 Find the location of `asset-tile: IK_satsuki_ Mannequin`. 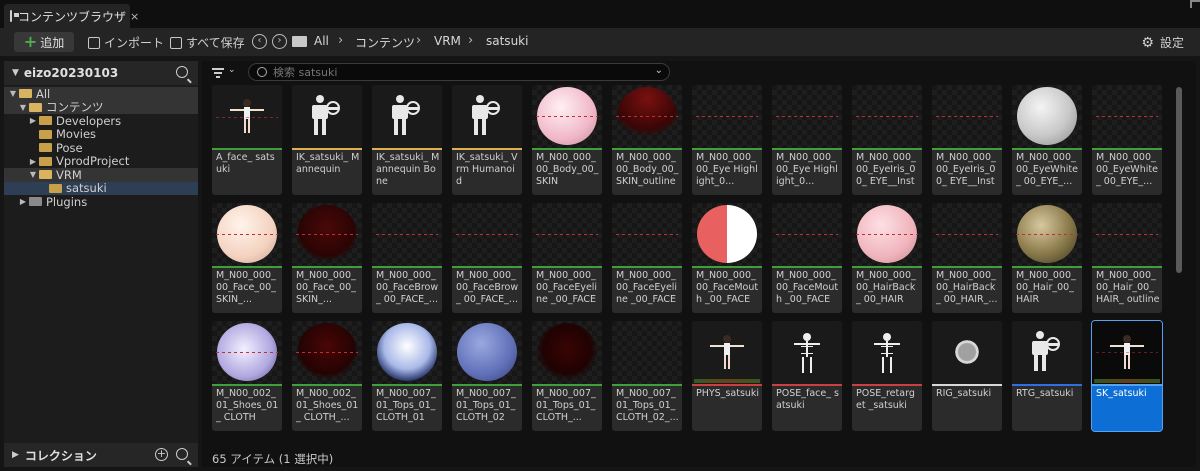

asset-tile: IK_satsuki_ Mannequin is located at coordinates (327, 140).